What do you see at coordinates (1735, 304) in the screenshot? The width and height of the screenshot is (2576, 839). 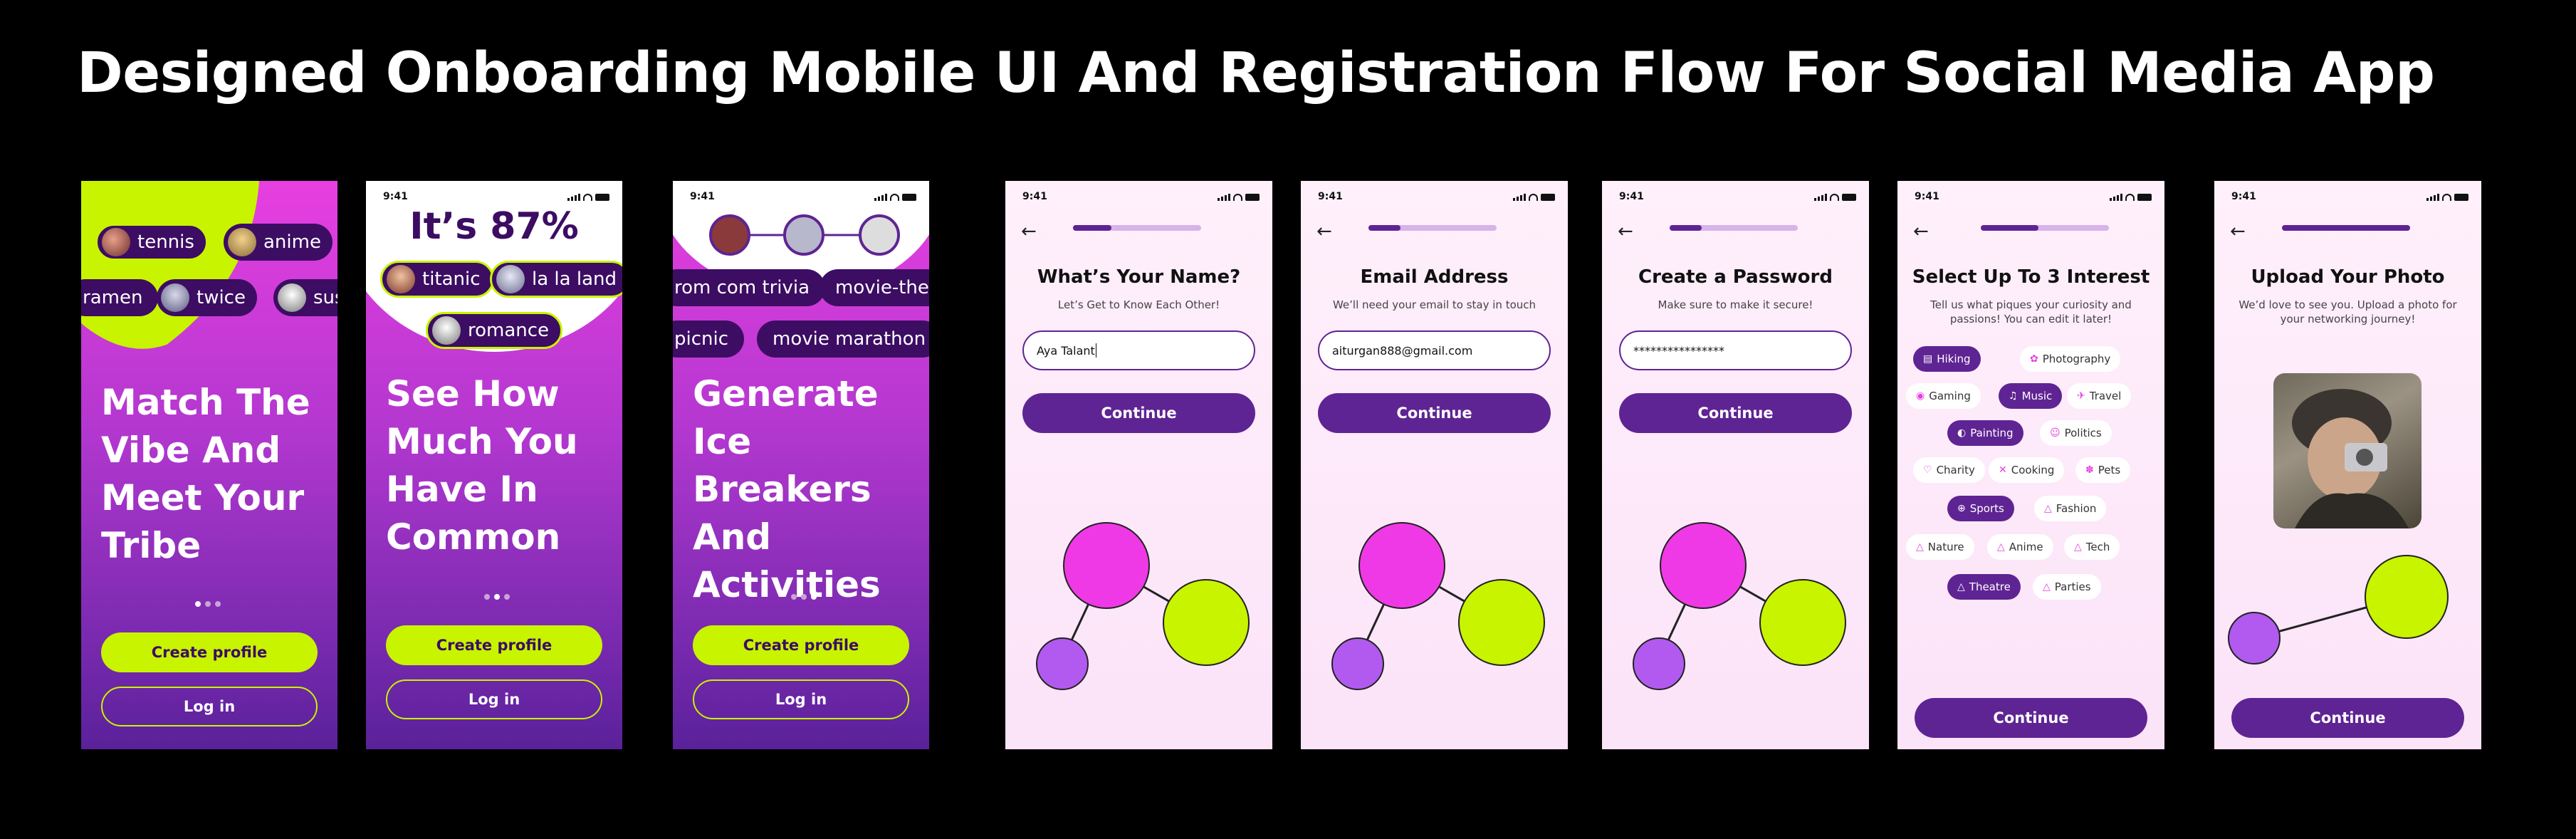 I see `screen-subtitle: Make sure to make it secure!` at bounding box center [1735, 304].